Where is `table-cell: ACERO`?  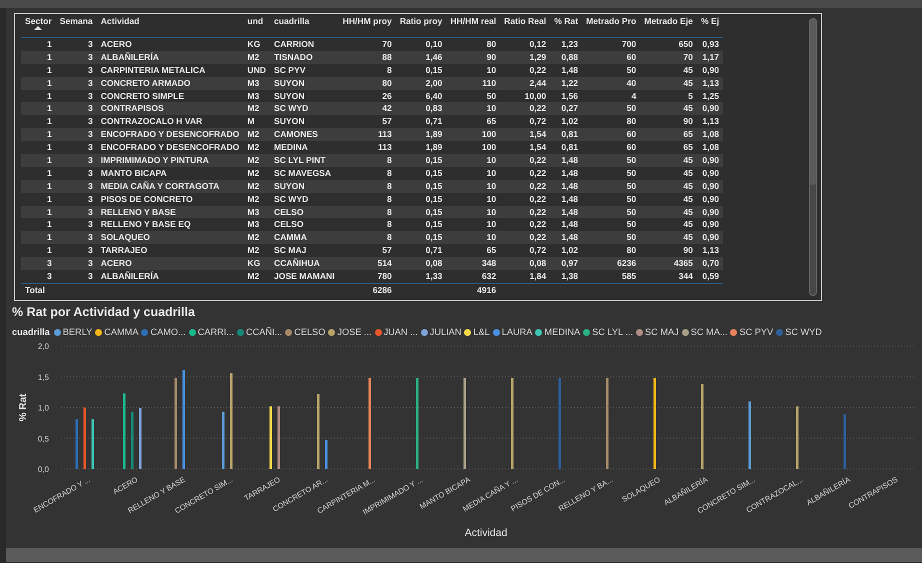 table-cell: ACERO is located at coordinates (116, 263).